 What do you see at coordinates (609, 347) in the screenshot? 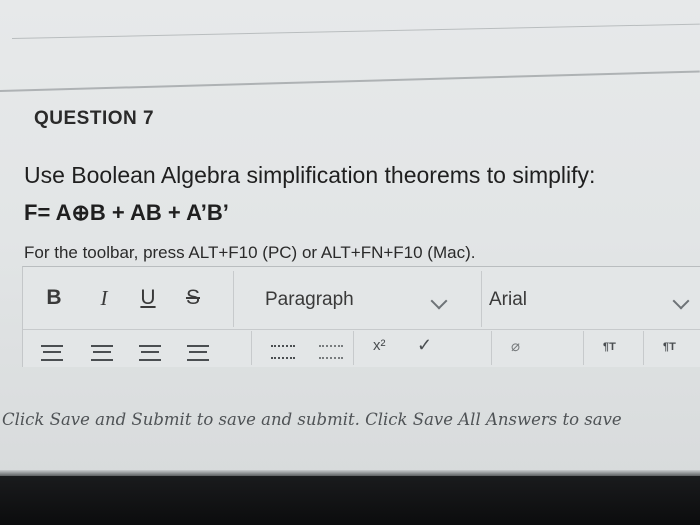
I see `text-direction-ltr-icon: ¶T` at bounding box center [609, 347].